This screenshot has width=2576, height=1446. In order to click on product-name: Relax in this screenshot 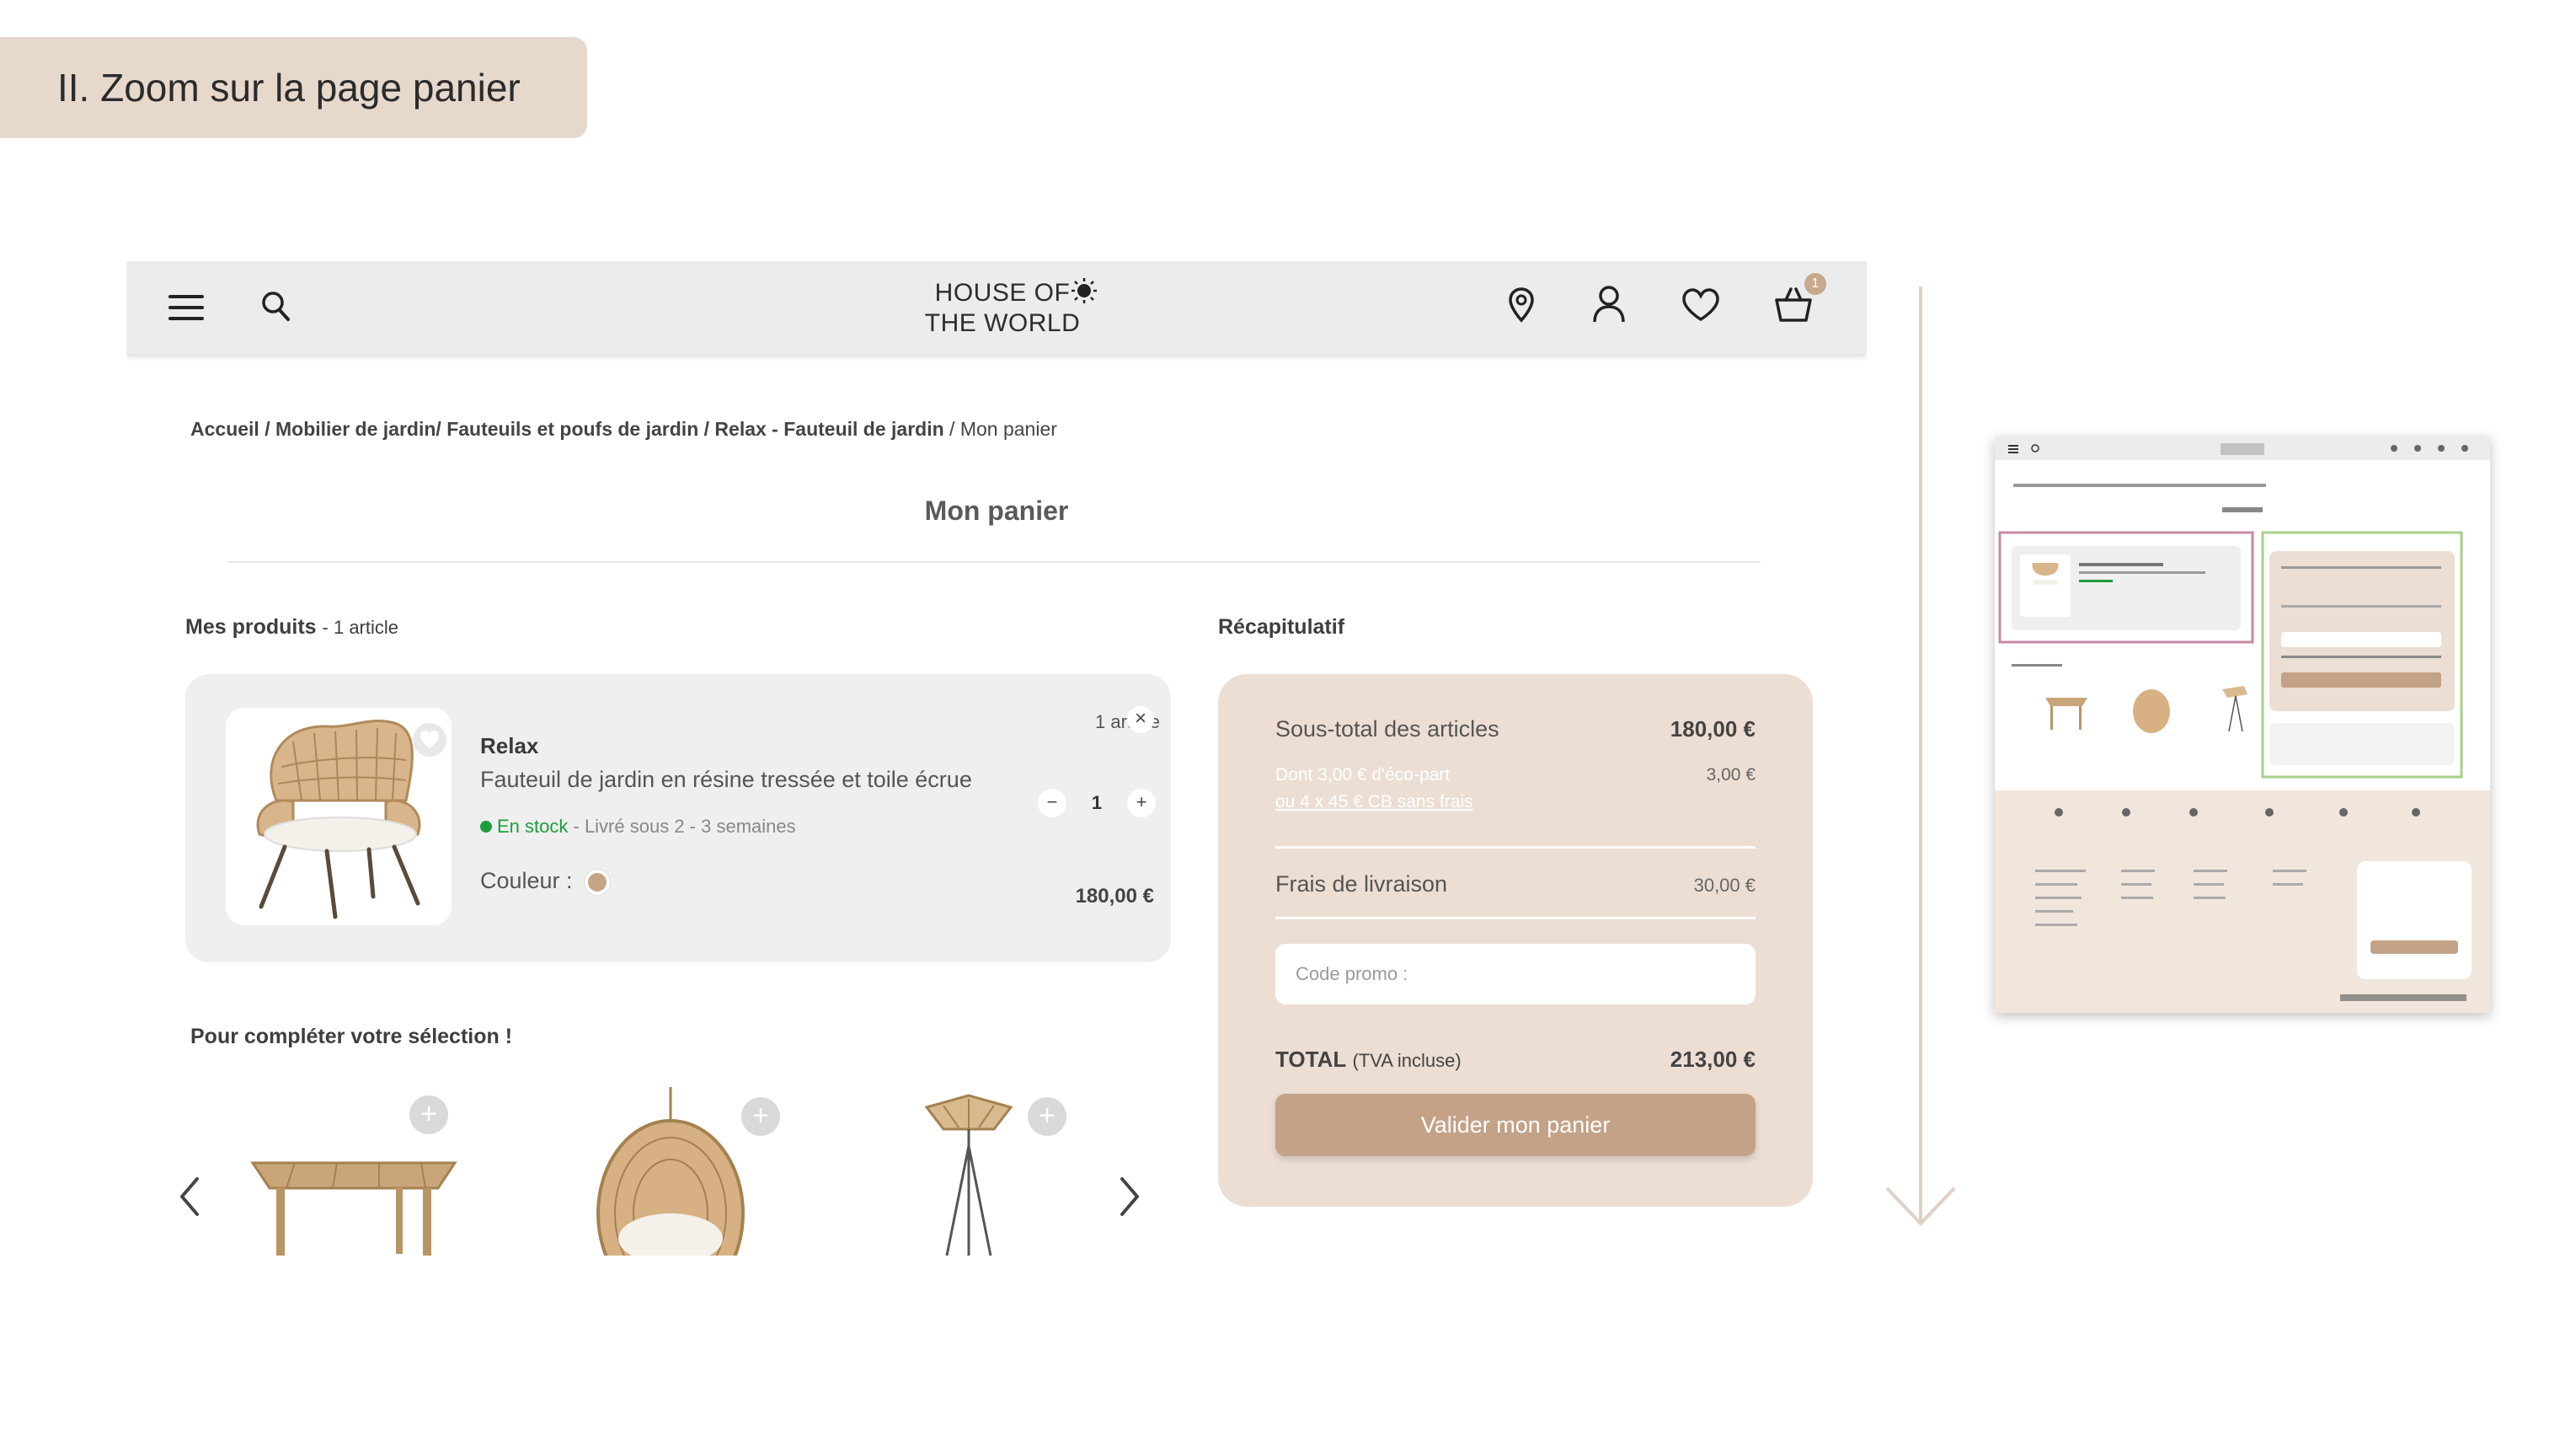, I will do `click(509, 746)`.